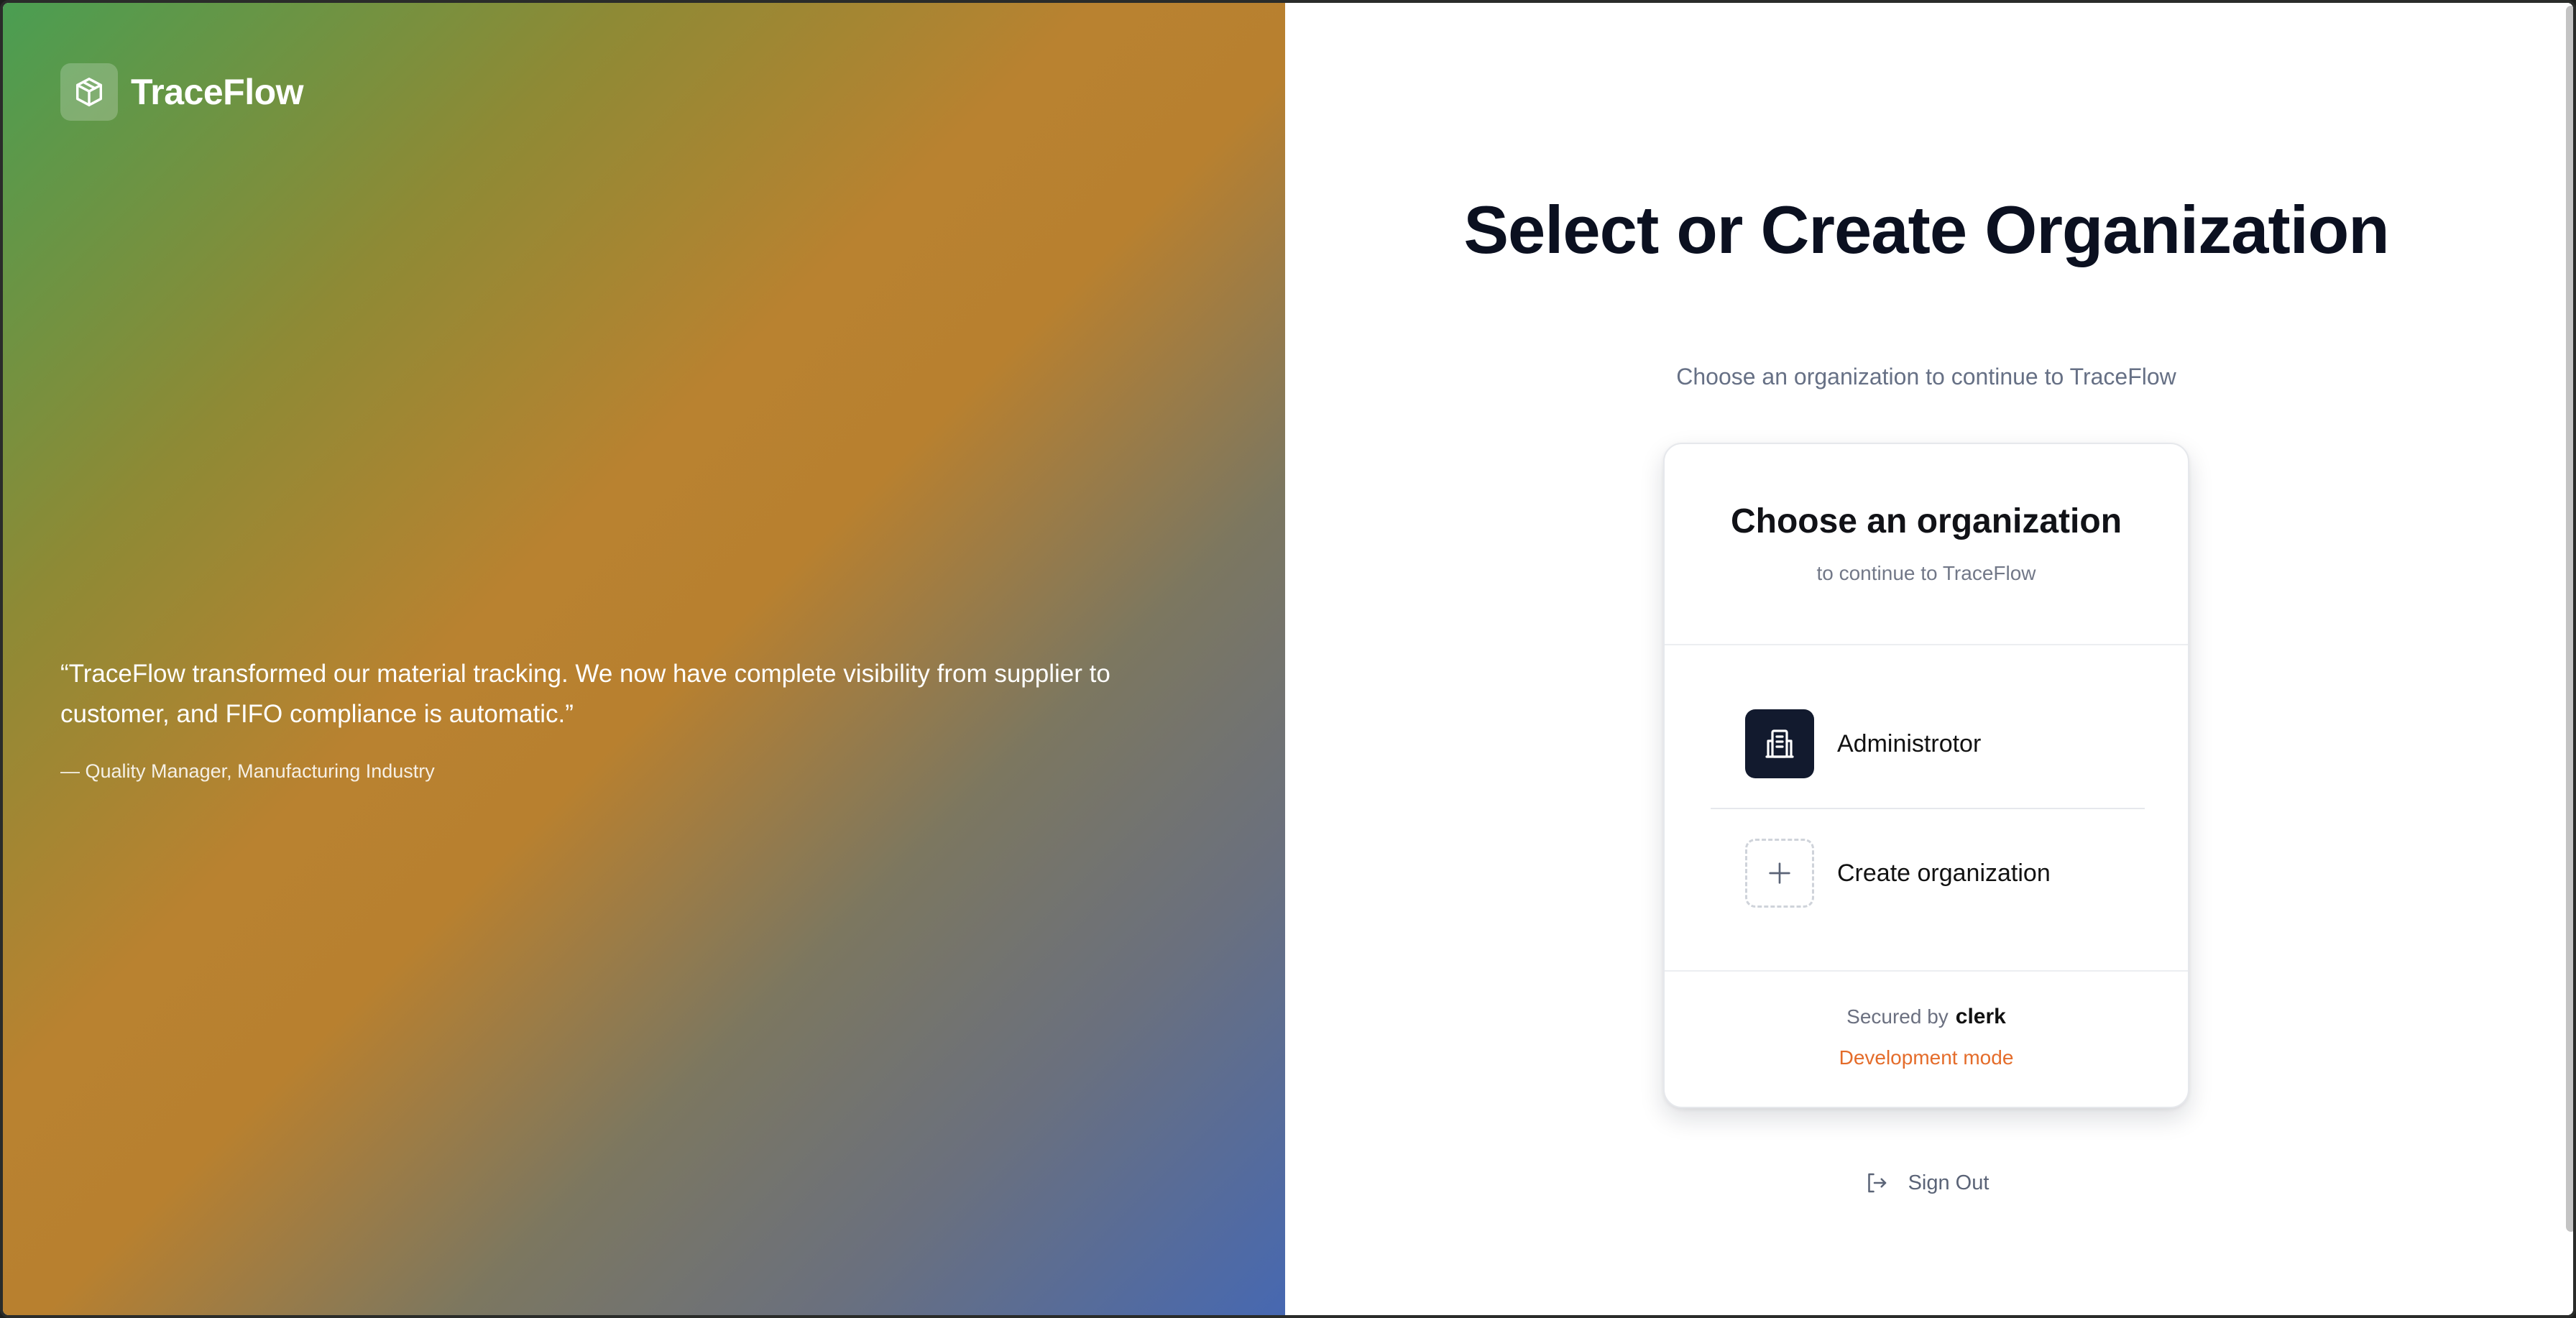  What do you see at coordinates (1926, 229) in the screenshot?
I see `page-title: Select or Create Organization` at bounding box center [1926, 229].